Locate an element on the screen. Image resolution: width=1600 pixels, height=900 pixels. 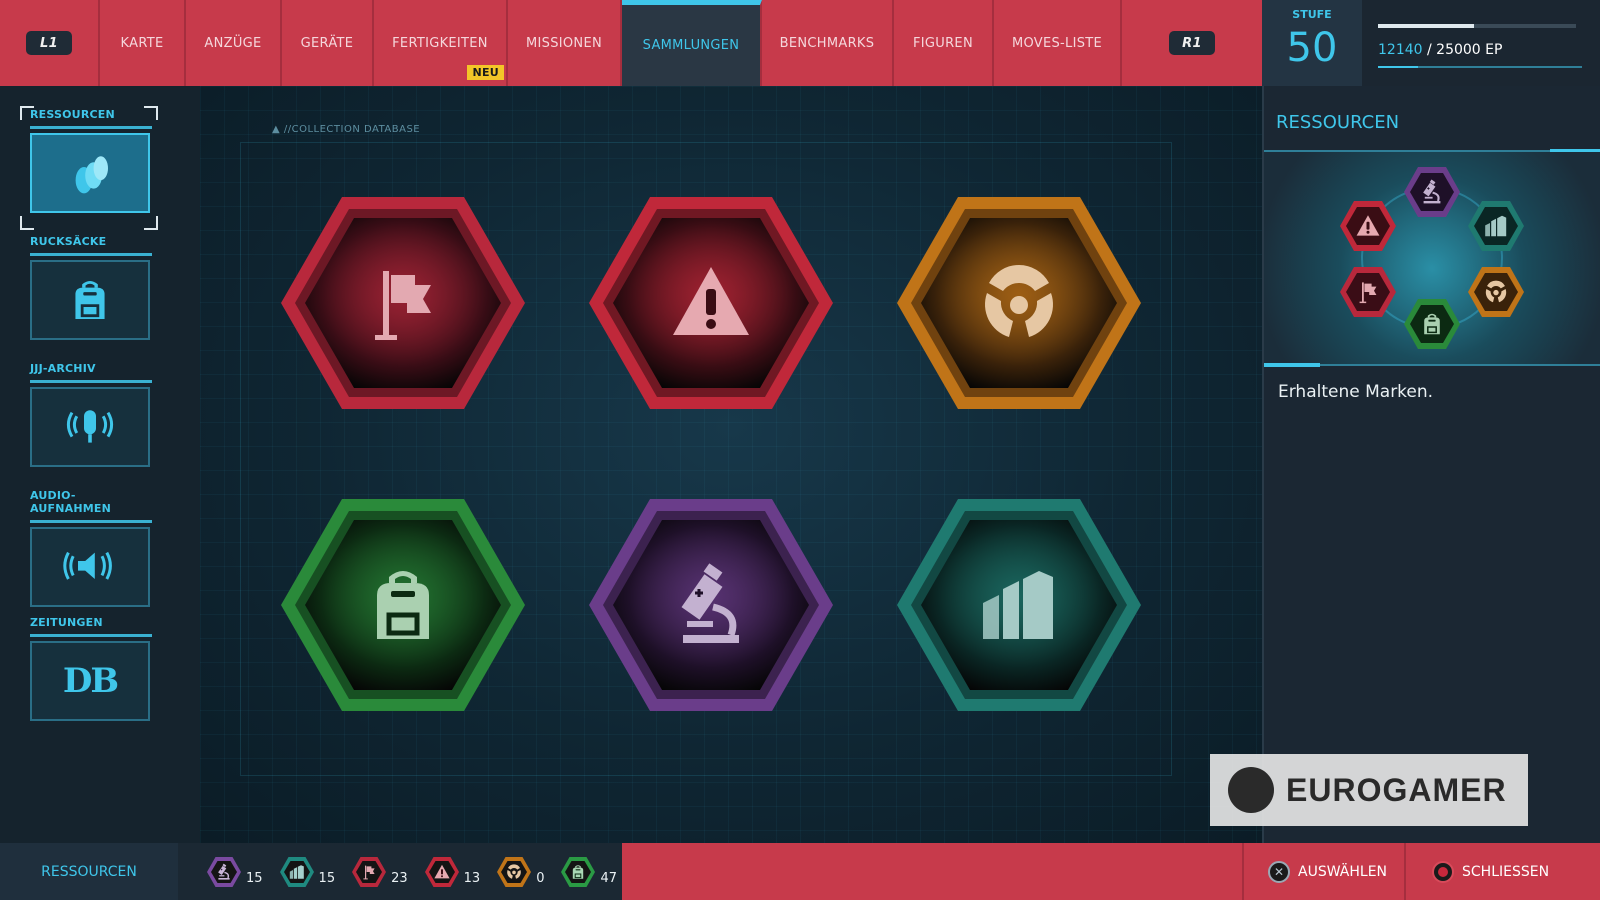
tab-benchmarks: BENCHMARKS is located at coordinates (828, 43).